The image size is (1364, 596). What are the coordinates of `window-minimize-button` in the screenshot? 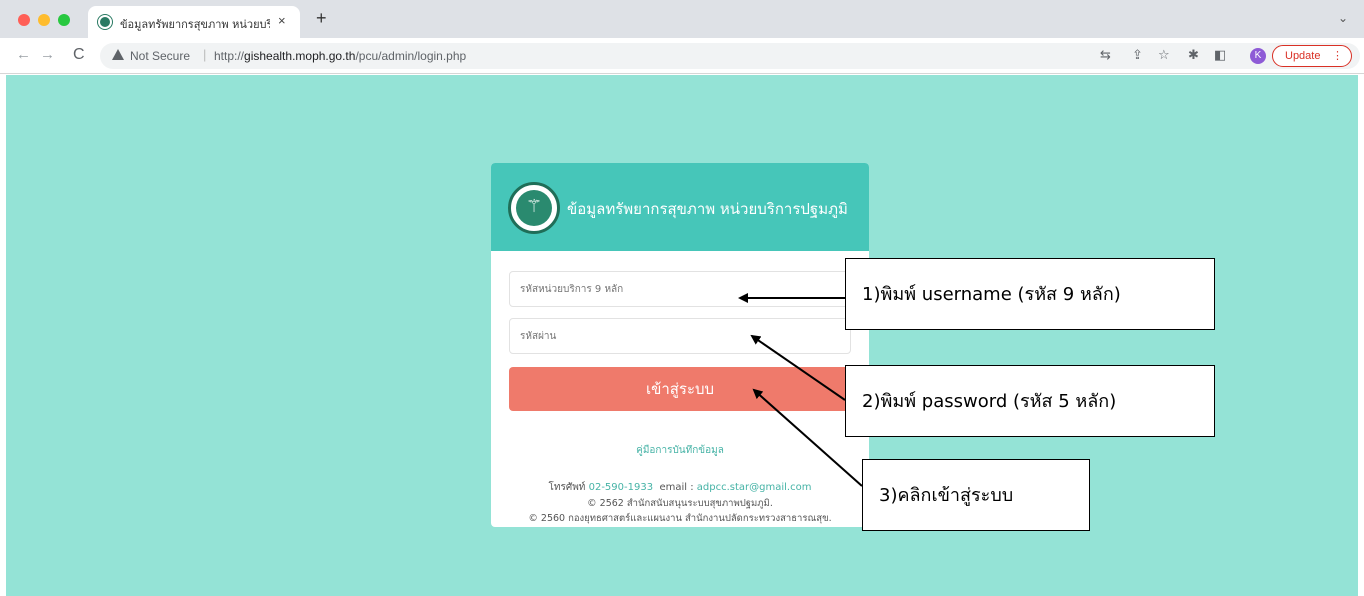 It's located at (44, 20).